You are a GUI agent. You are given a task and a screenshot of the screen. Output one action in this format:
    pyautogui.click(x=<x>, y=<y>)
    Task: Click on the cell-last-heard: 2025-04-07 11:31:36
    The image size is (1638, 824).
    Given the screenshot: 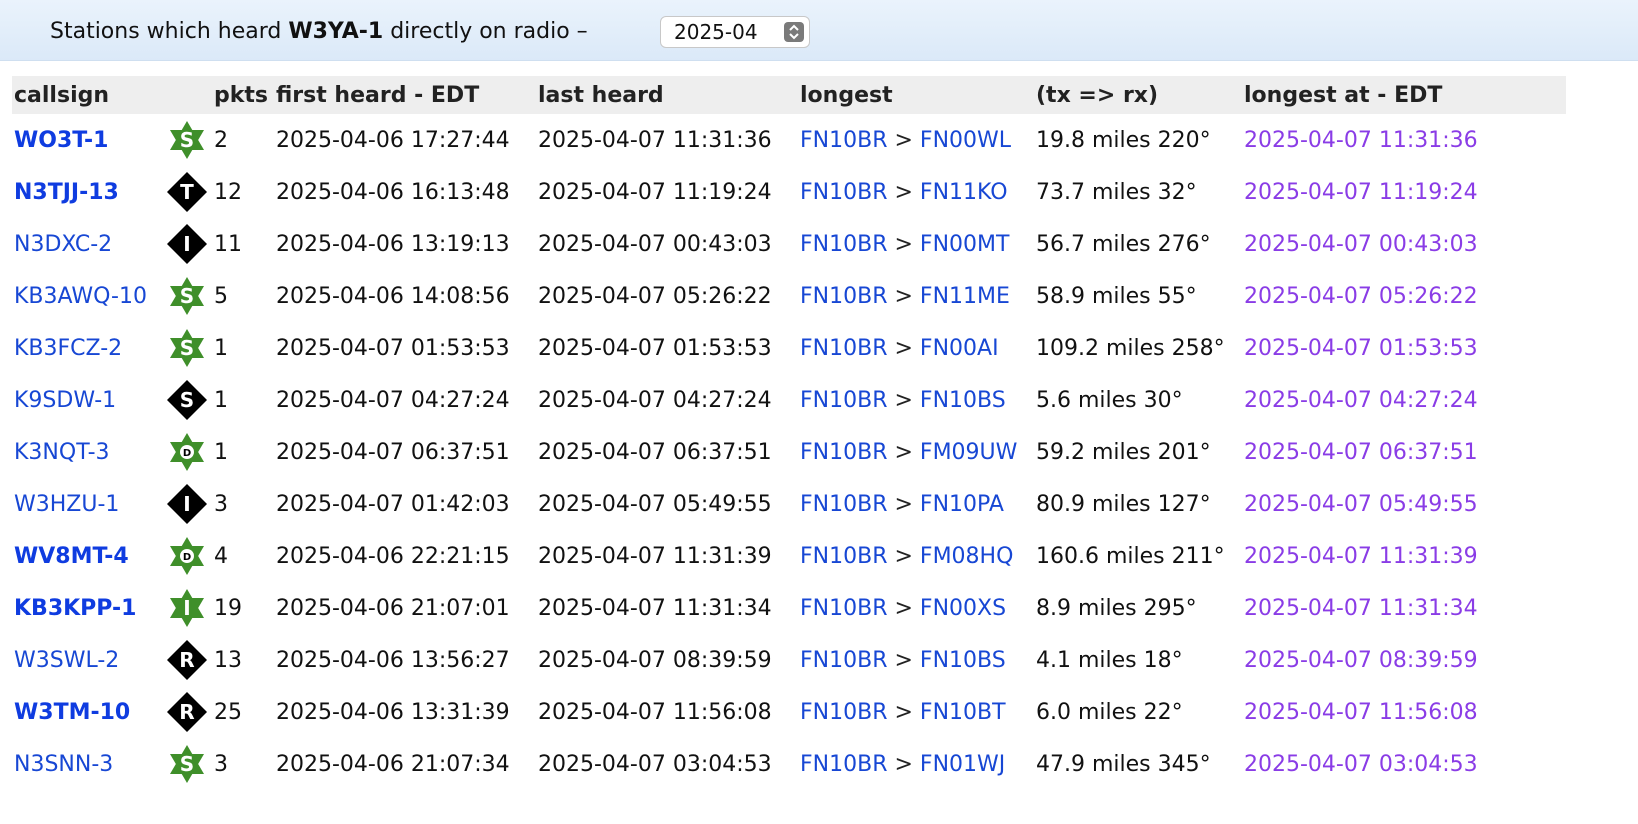 What is the action you would take?
    pyautogui.click(x=655, y=140)
    